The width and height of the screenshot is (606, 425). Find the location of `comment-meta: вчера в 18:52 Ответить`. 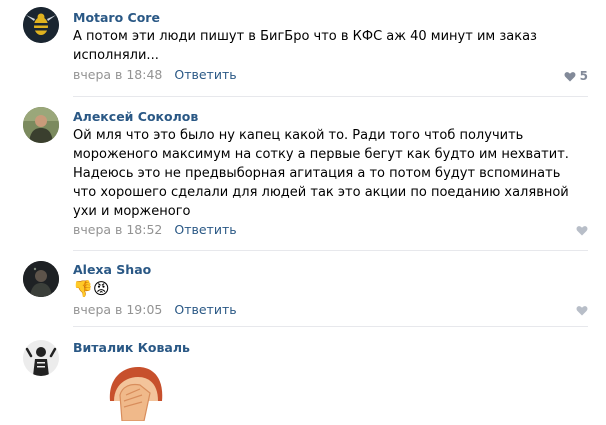

comment-meta: вчера в 18:52 Ответить is located at coordinates (155, 229).